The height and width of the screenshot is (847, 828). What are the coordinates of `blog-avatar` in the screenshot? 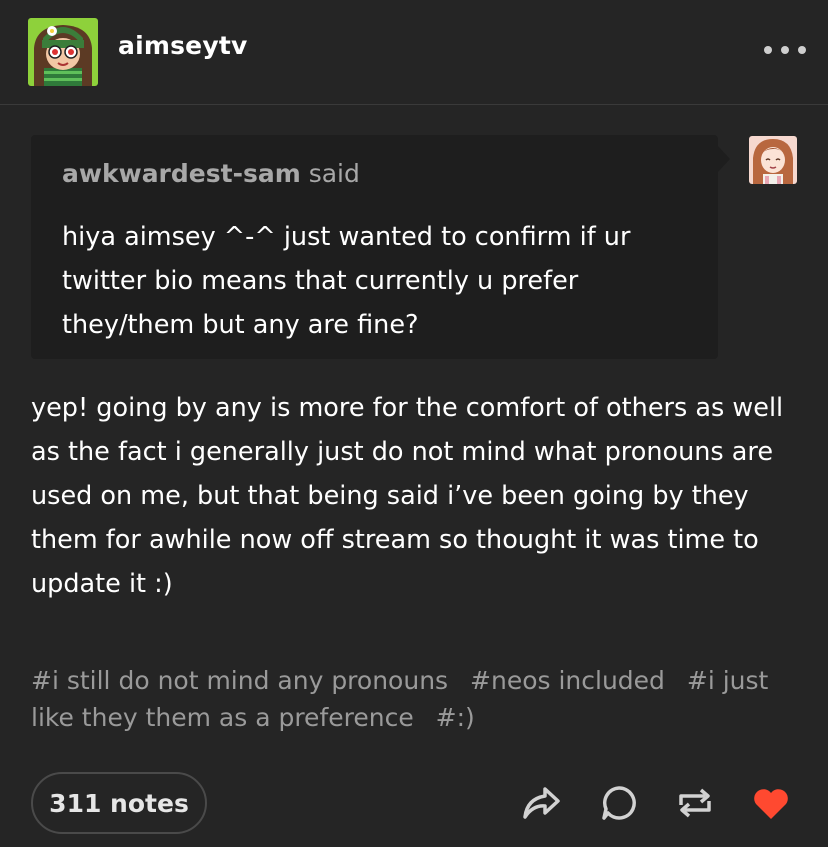 It's located at (63, 52).